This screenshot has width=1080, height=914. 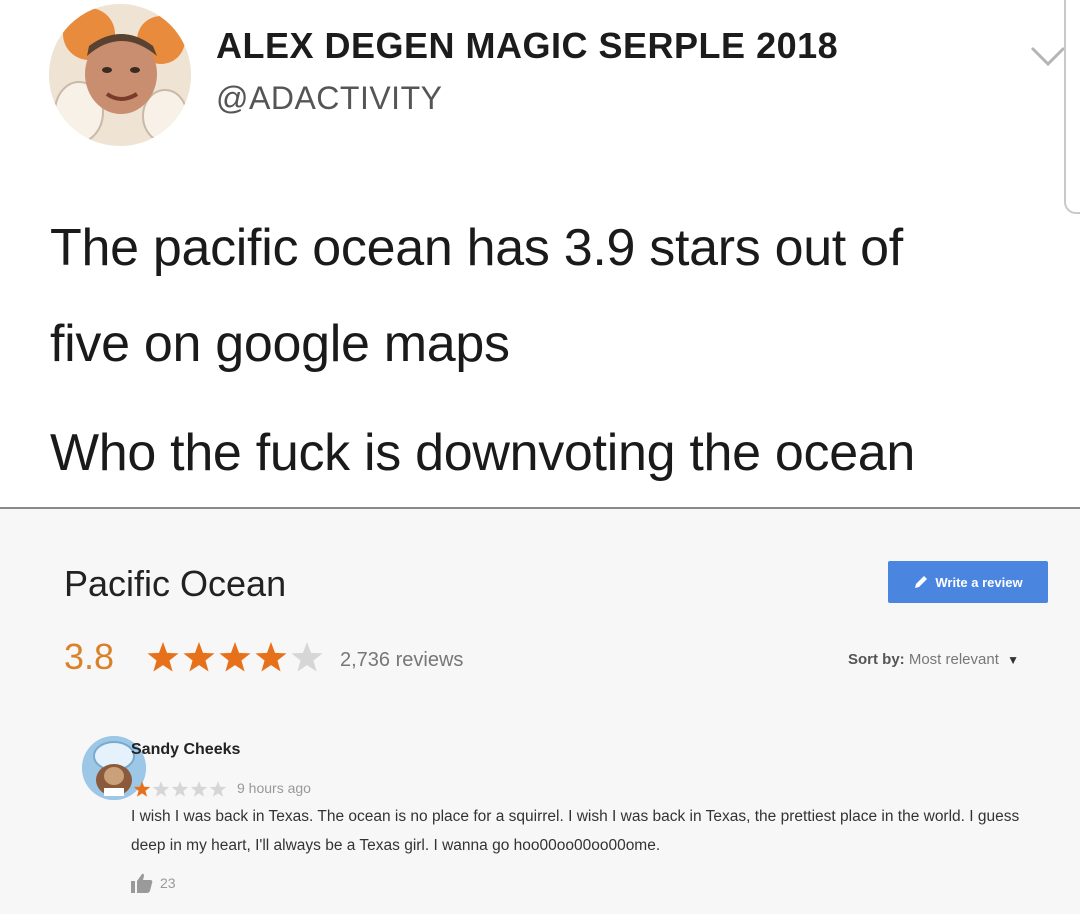 What do you see at coordinates (527, 46) in the screenshot?
I see `display-name: ALEX DEGEN MAGIC SERPLE 2018` at bounding box center [527, 46].